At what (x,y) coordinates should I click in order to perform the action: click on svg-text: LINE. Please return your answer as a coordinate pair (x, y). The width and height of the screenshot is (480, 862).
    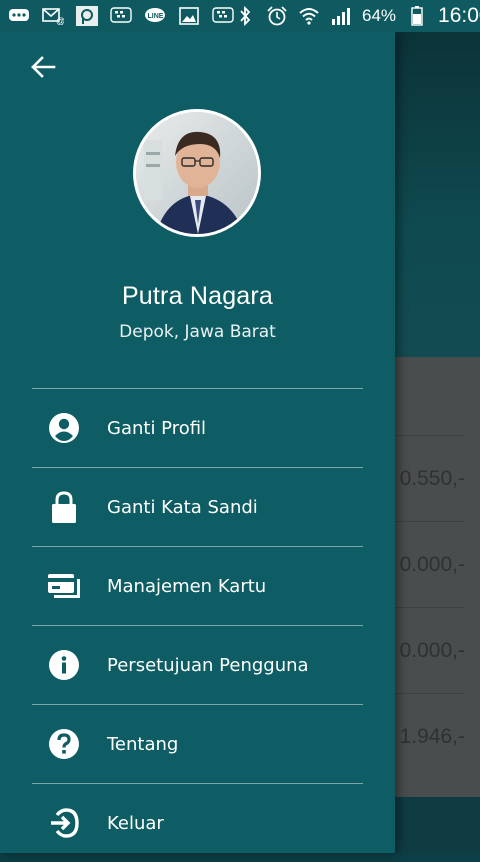
    Looking at the image, I should click on (156, 16).